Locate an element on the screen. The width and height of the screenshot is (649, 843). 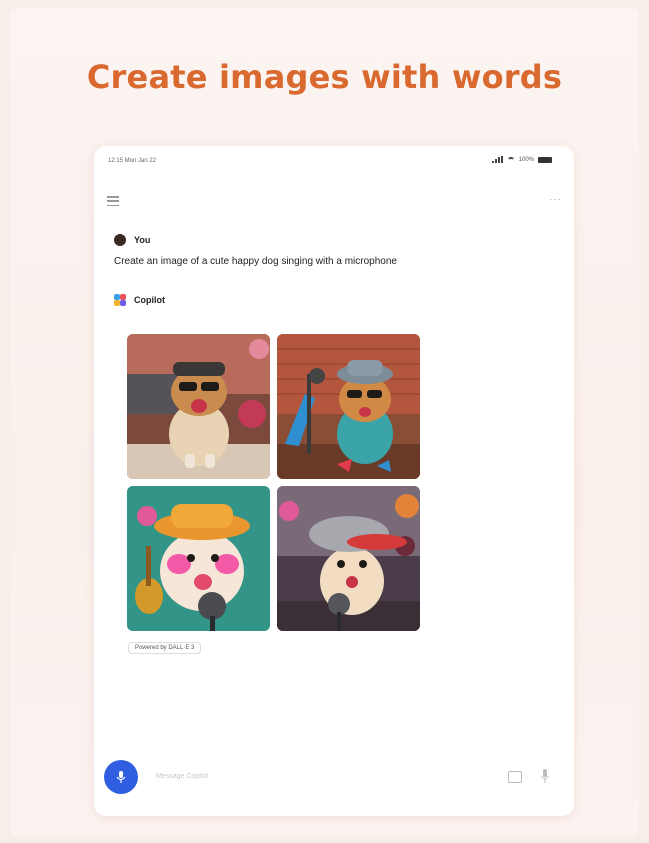
status-bar: 12:15 Mon Jan 22 100% is located at coordinates (334, 160).